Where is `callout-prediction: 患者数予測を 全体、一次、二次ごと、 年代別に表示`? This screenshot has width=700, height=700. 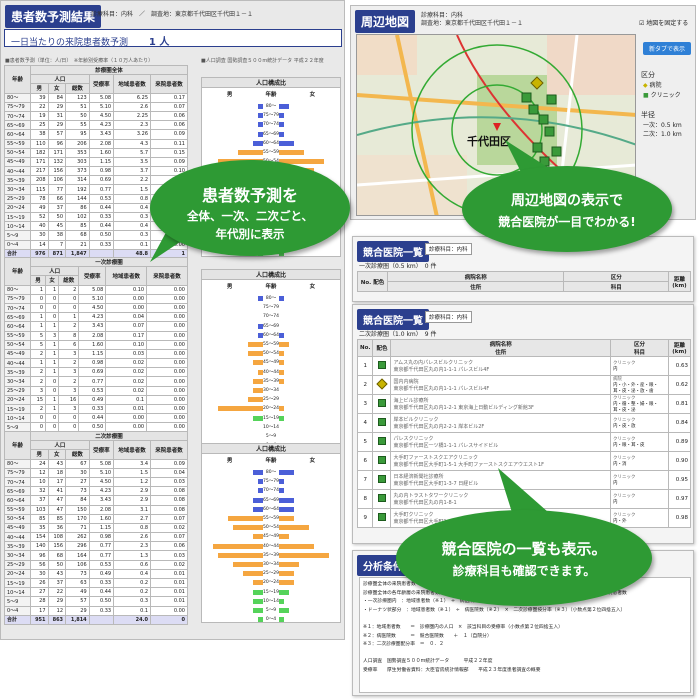
callout-prediction: 患者数予測を 全体、一次、二次ごと、 年代別に表示 is located at coordinates (250, 208).